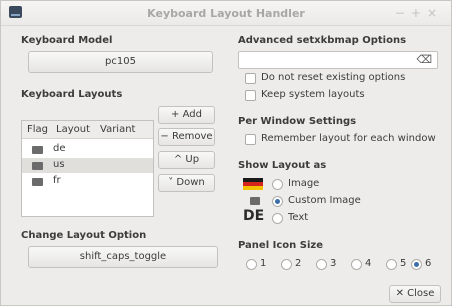 The width and height of the screenshot is (452, 306). I want to click on show-image-radio, so click(277, 184).